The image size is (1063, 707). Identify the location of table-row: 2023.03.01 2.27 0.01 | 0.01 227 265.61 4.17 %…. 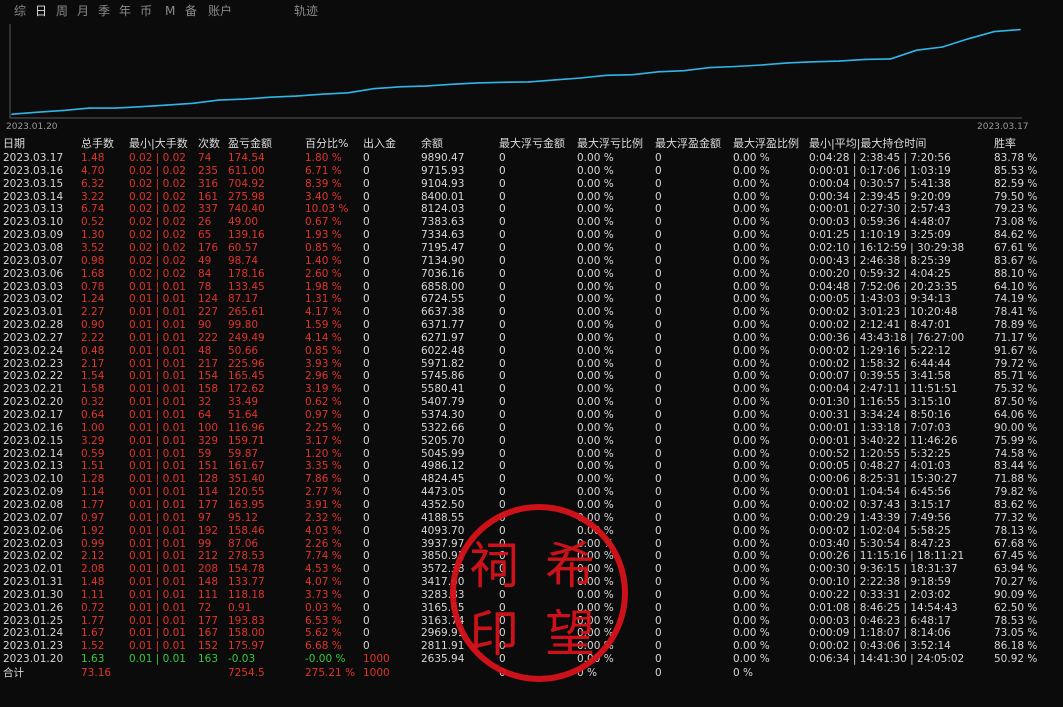
(531, 312).